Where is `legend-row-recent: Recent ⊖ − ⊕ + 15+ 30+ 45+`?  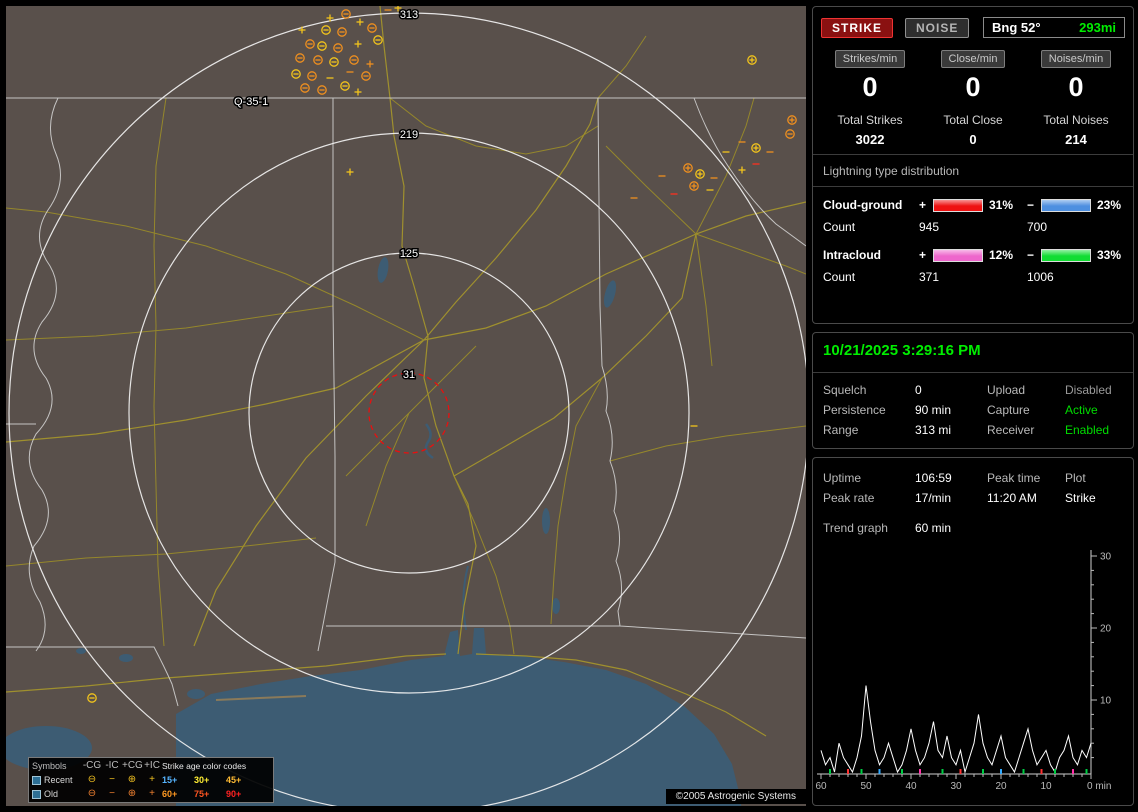
legend-row-recent: Recent ⊖ − ⊕ + 15+ 30+ 45+ is located at coordinates (151, 780).